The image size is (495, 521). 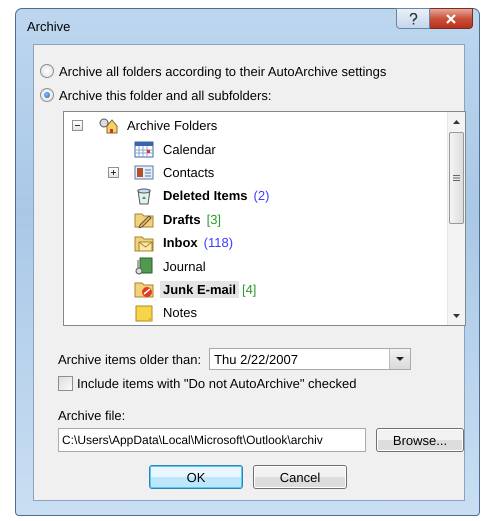 I want to click on close-icon, so click(x=451, y=19).